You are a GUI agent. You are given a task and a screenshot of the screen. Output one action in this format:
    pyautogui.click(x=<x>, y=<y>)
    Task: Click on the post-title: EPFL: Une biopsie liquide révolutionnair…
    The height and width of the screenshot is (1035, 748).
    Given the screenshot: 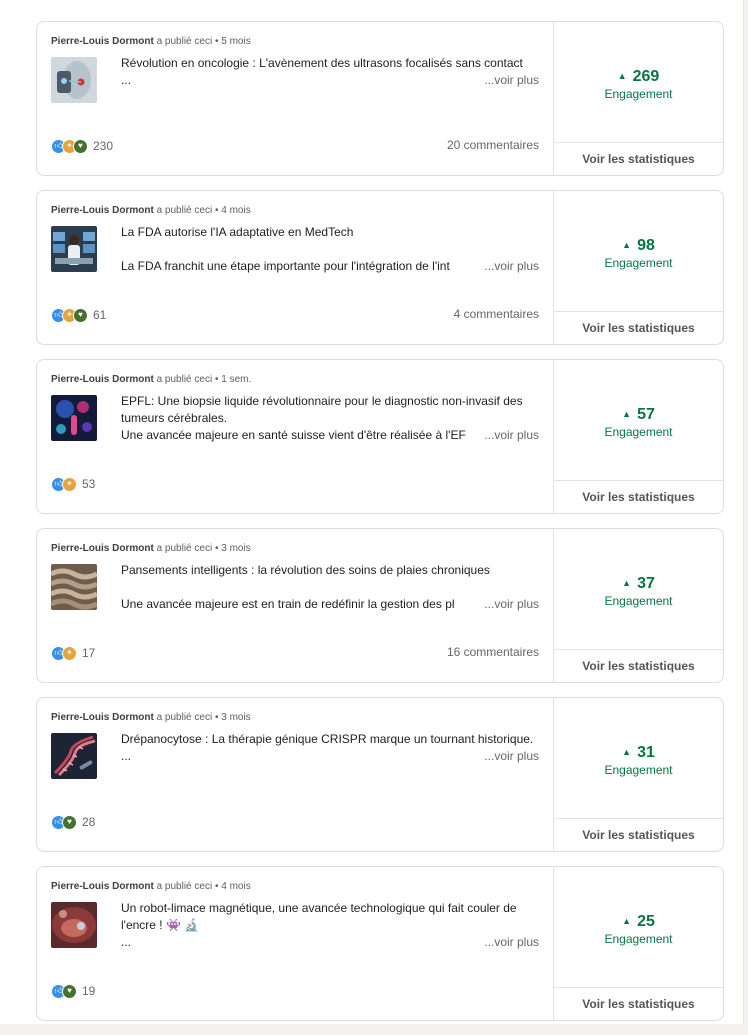 What is the action you would take?
    pyautogui.click(x=322, y=409)
    